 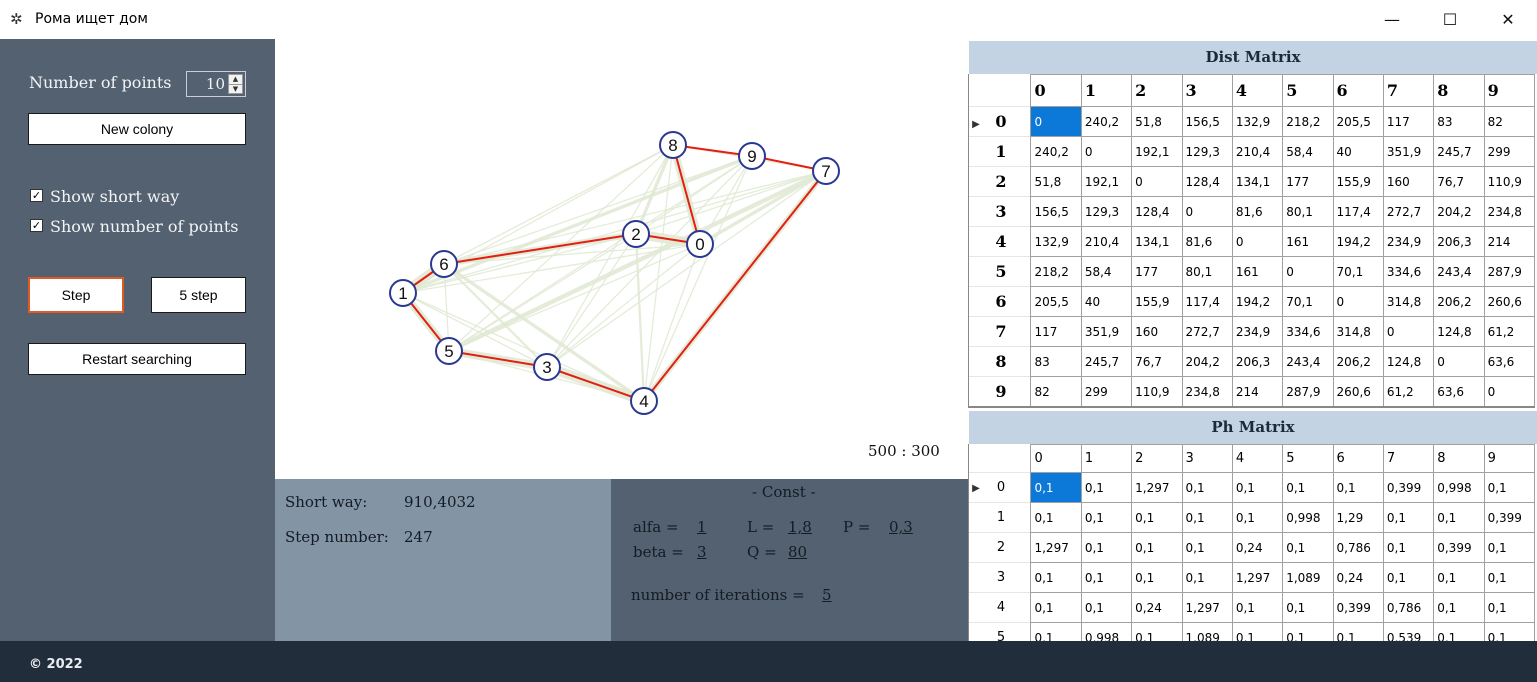 What do you see at coordinates (1459, 181) in the screenshot?
I see `matrix-cell: 76,7` at bounding box center [1459, 181].